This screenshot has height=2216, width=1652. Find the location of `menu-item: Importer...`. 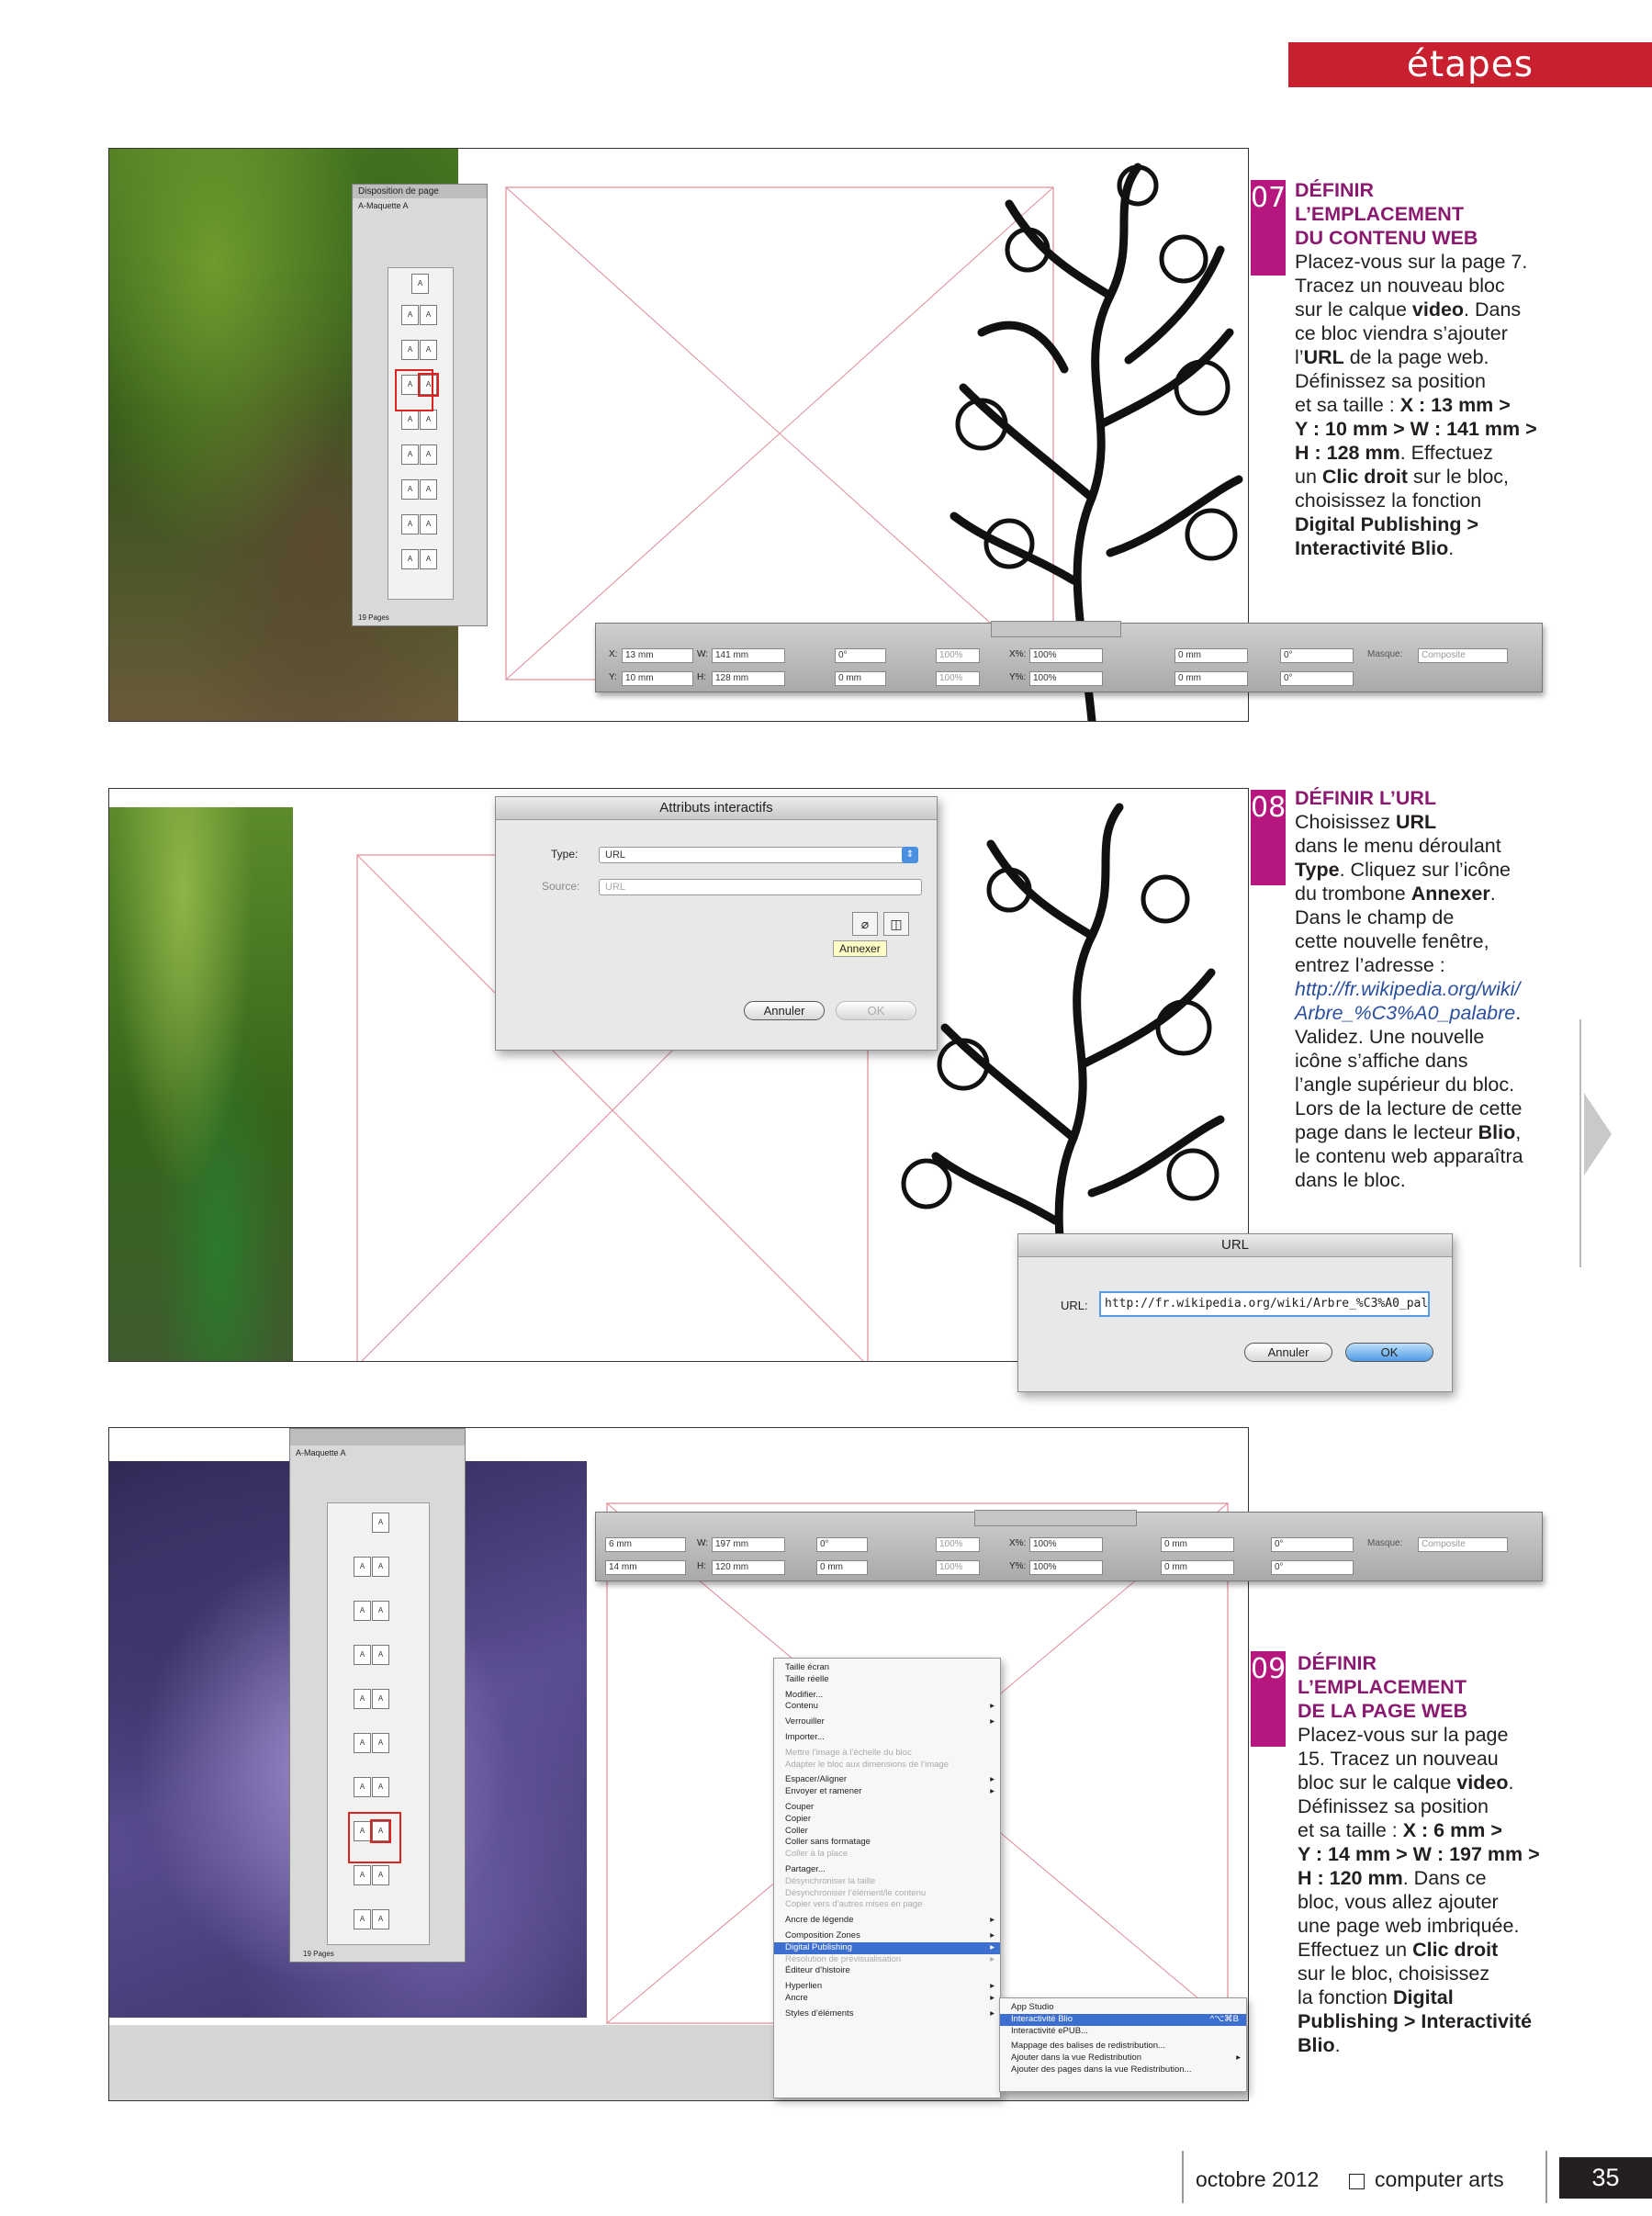

menu-item: Importer... is located at coordinates (887, 1738).